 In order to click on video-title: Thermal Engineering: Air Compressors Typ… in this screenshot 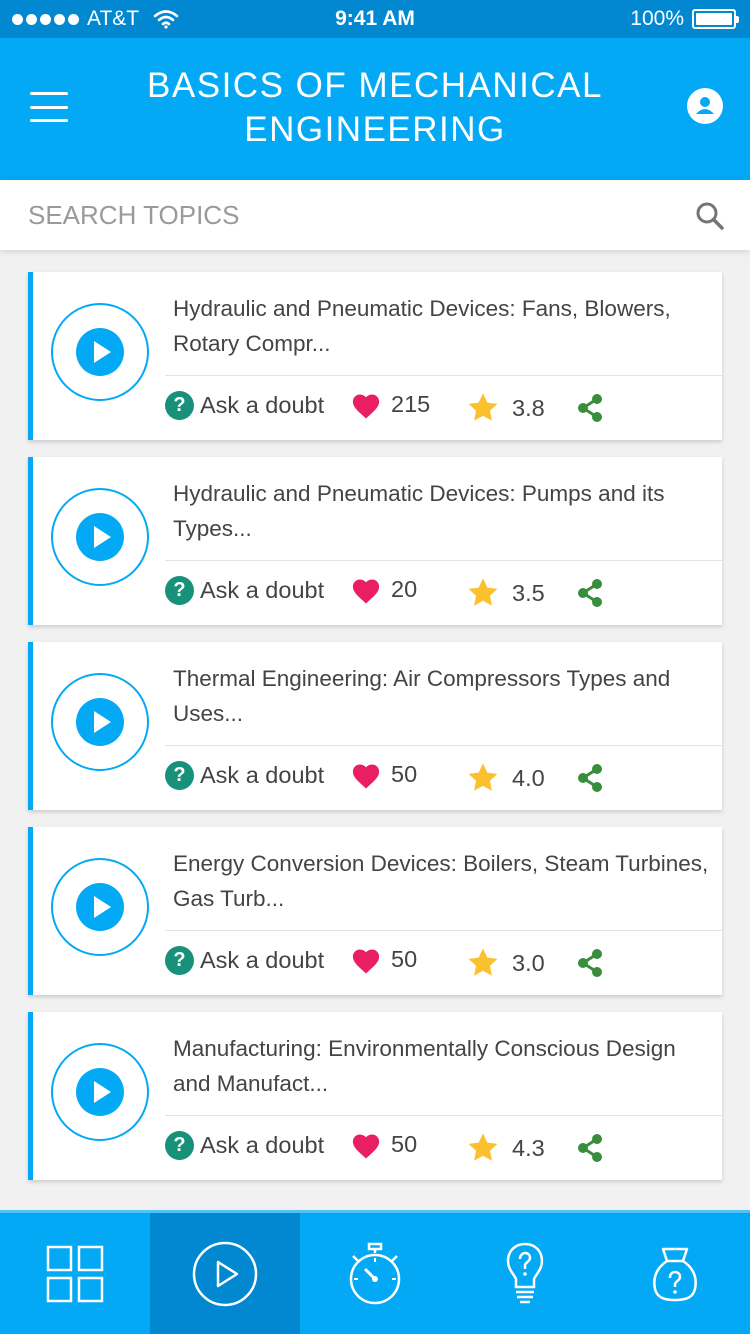, I will do `click(443, 696)`.